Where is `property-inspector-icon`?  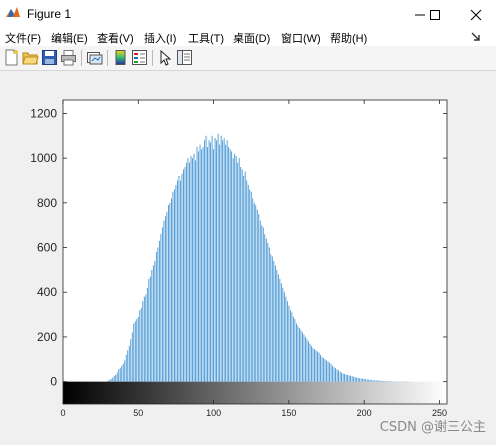 property-inspector-icon is located at coordinates (184, 57).